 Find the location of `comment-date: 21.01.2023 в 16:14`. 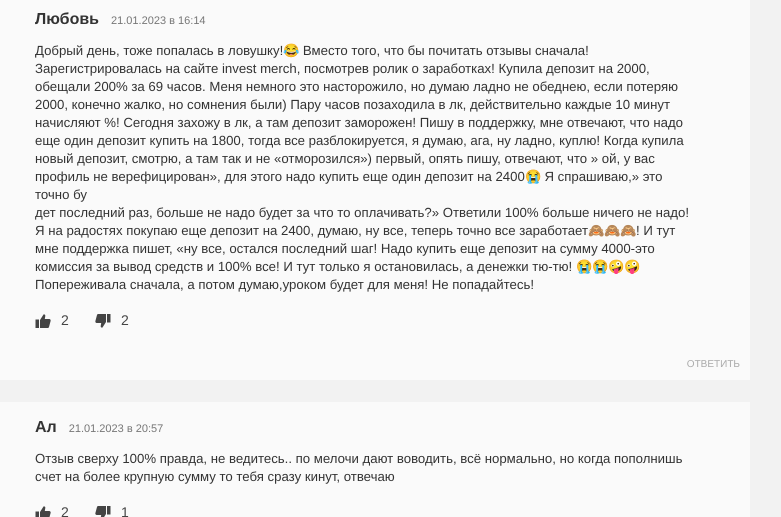

comment-date: 21.01.2023 в 16:14 is located at coordinates (158, 21).